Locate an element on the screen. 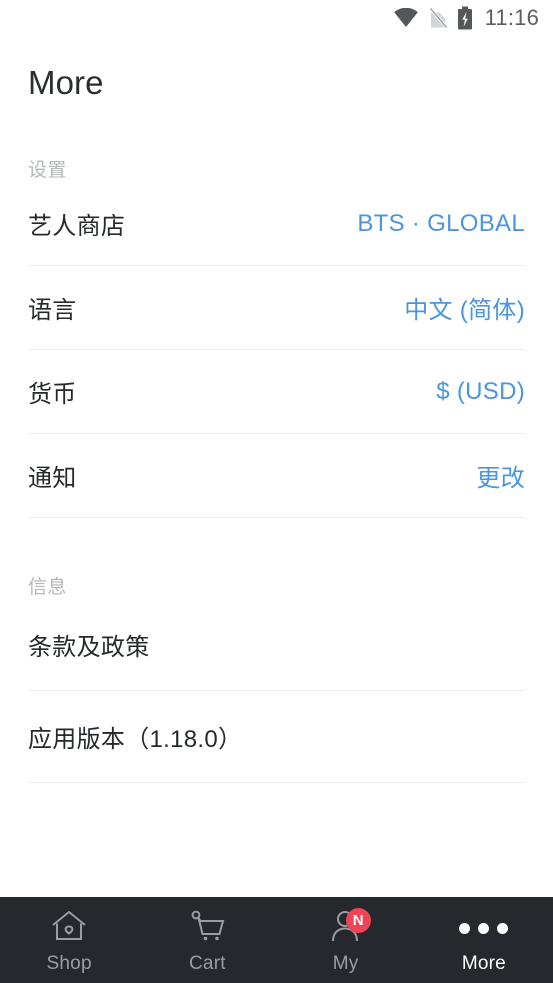 The image size is (553, 983). row-label: 艺人商店 is located at coordinates (77, 227).